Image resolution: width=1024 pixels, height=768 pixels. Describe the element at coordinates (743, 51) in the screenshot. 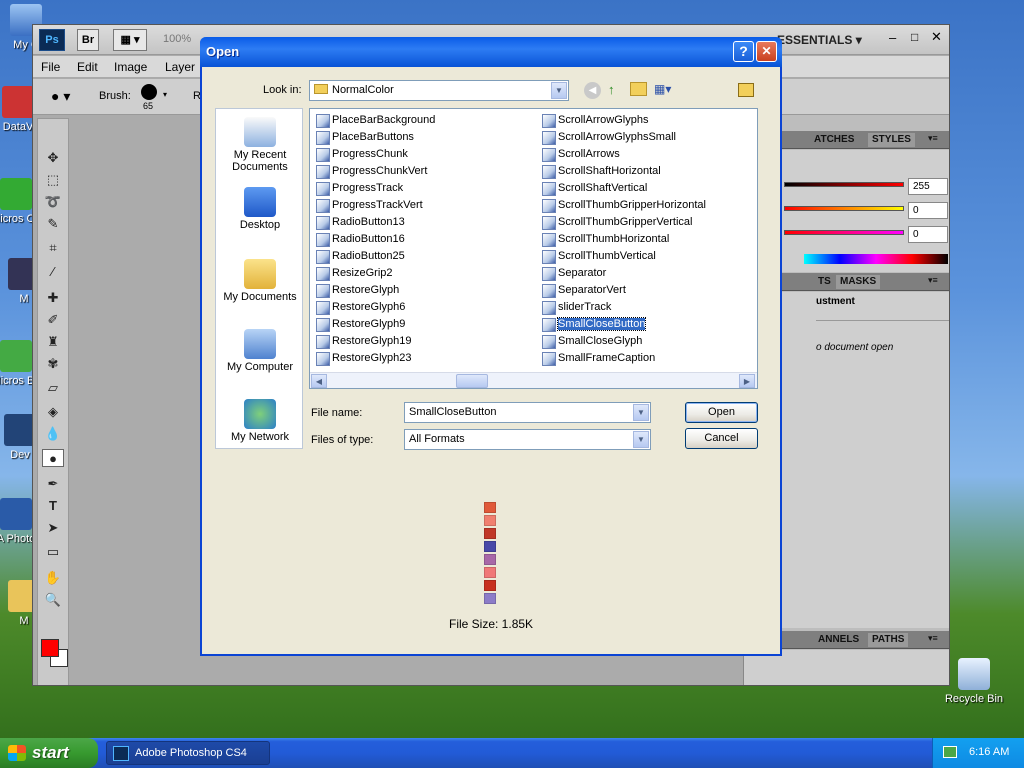

I see `help-button: ?` at that location.